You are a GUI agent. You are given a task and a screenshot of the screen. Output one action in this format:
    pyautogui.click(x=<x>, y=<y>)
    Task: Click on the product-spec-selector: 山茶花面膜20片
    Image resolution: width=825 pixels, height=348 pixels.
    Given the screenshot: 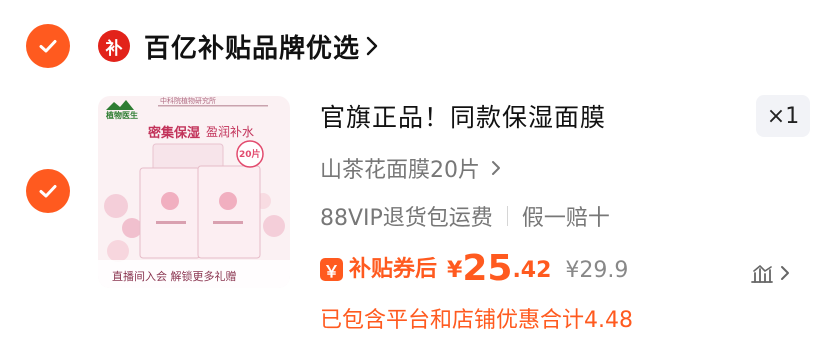 What is the action you would take?
    pyautogui.click(x=411, y=168)
    